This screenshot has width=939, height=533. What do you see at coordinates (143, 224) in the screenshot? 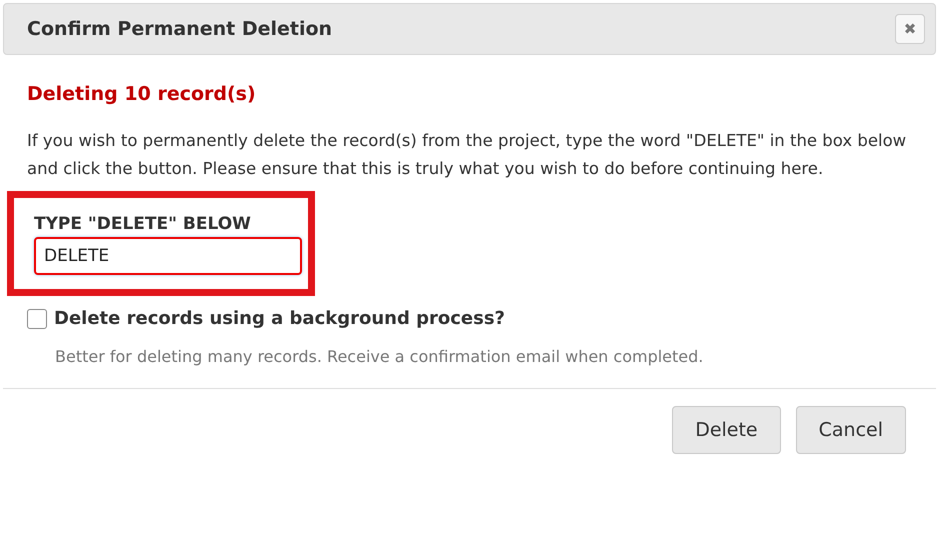
I see `field-label: TYPE "DELETE" BELOW` at bounding box center [143, 224].